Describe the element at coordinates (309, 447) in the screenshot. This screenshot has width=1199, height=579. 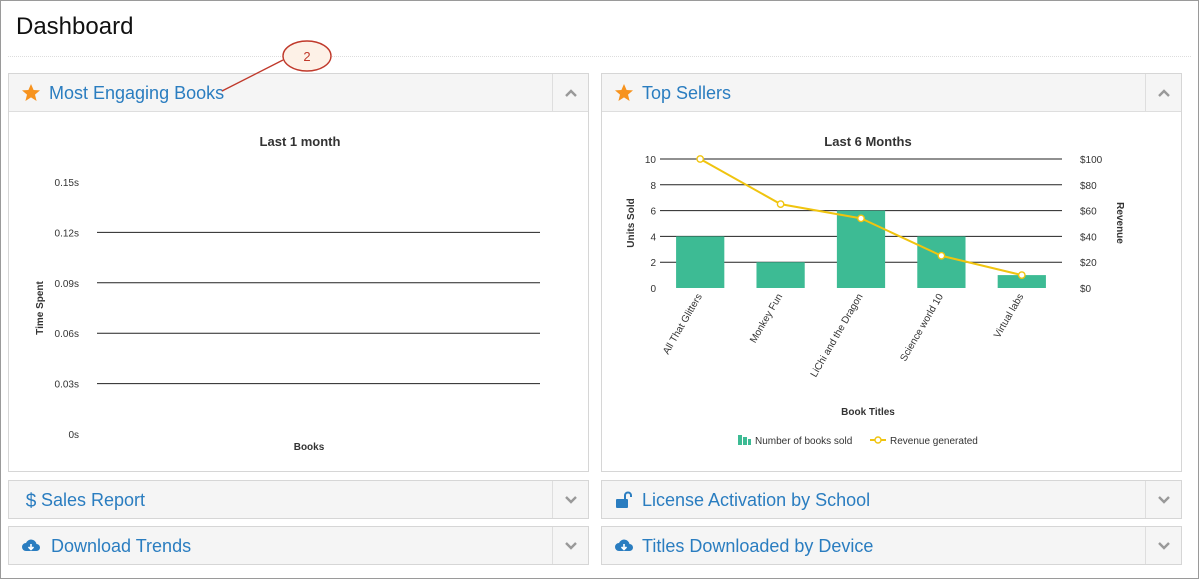
I see `x-axis-title: Books` at that location.